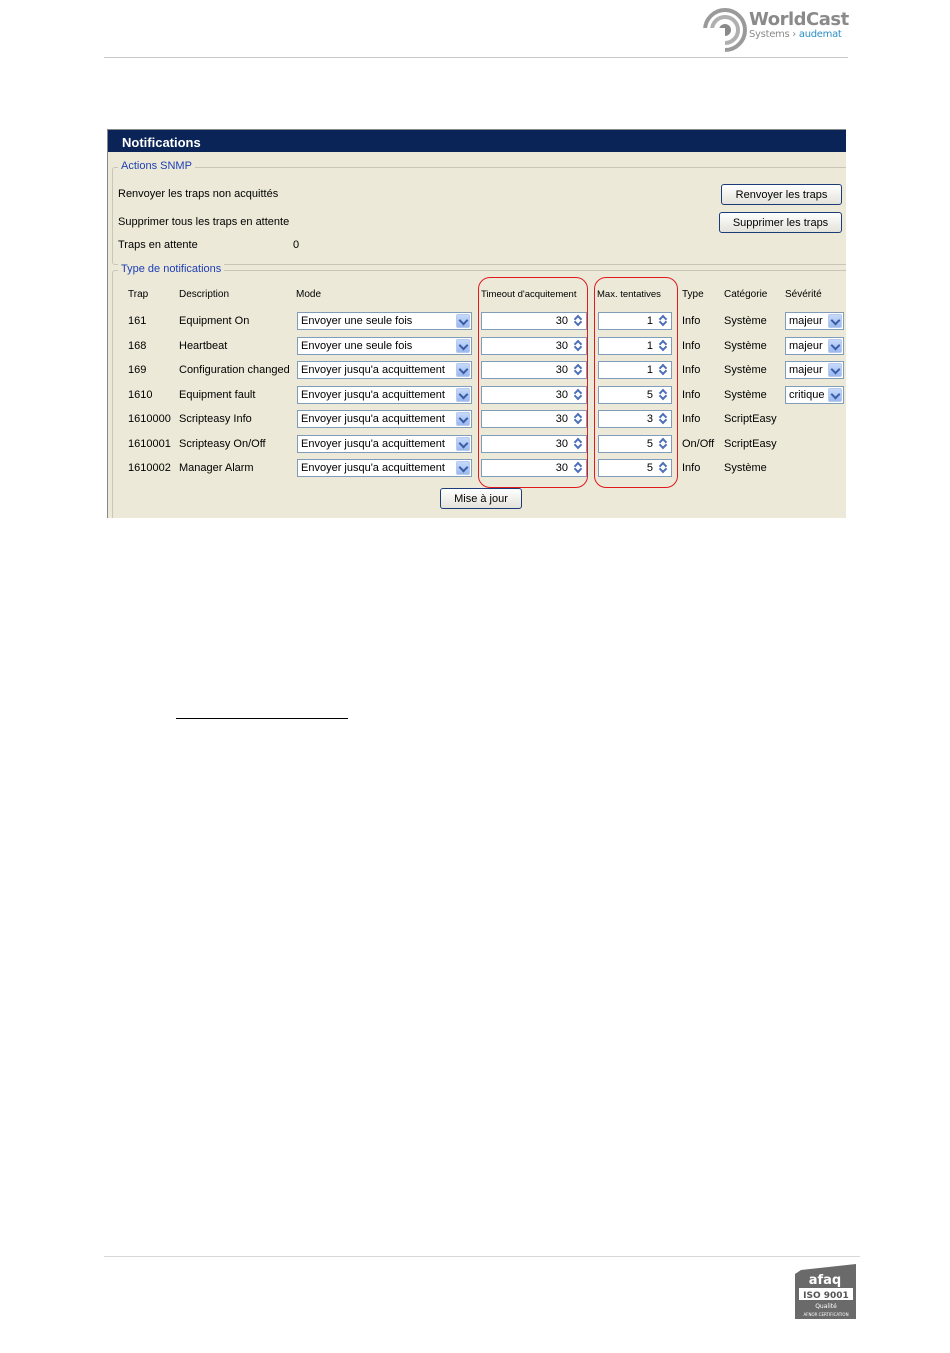 This screenshot has height=1353, width=950. I want to click on svg-text: afaq, so click(825, 1280).